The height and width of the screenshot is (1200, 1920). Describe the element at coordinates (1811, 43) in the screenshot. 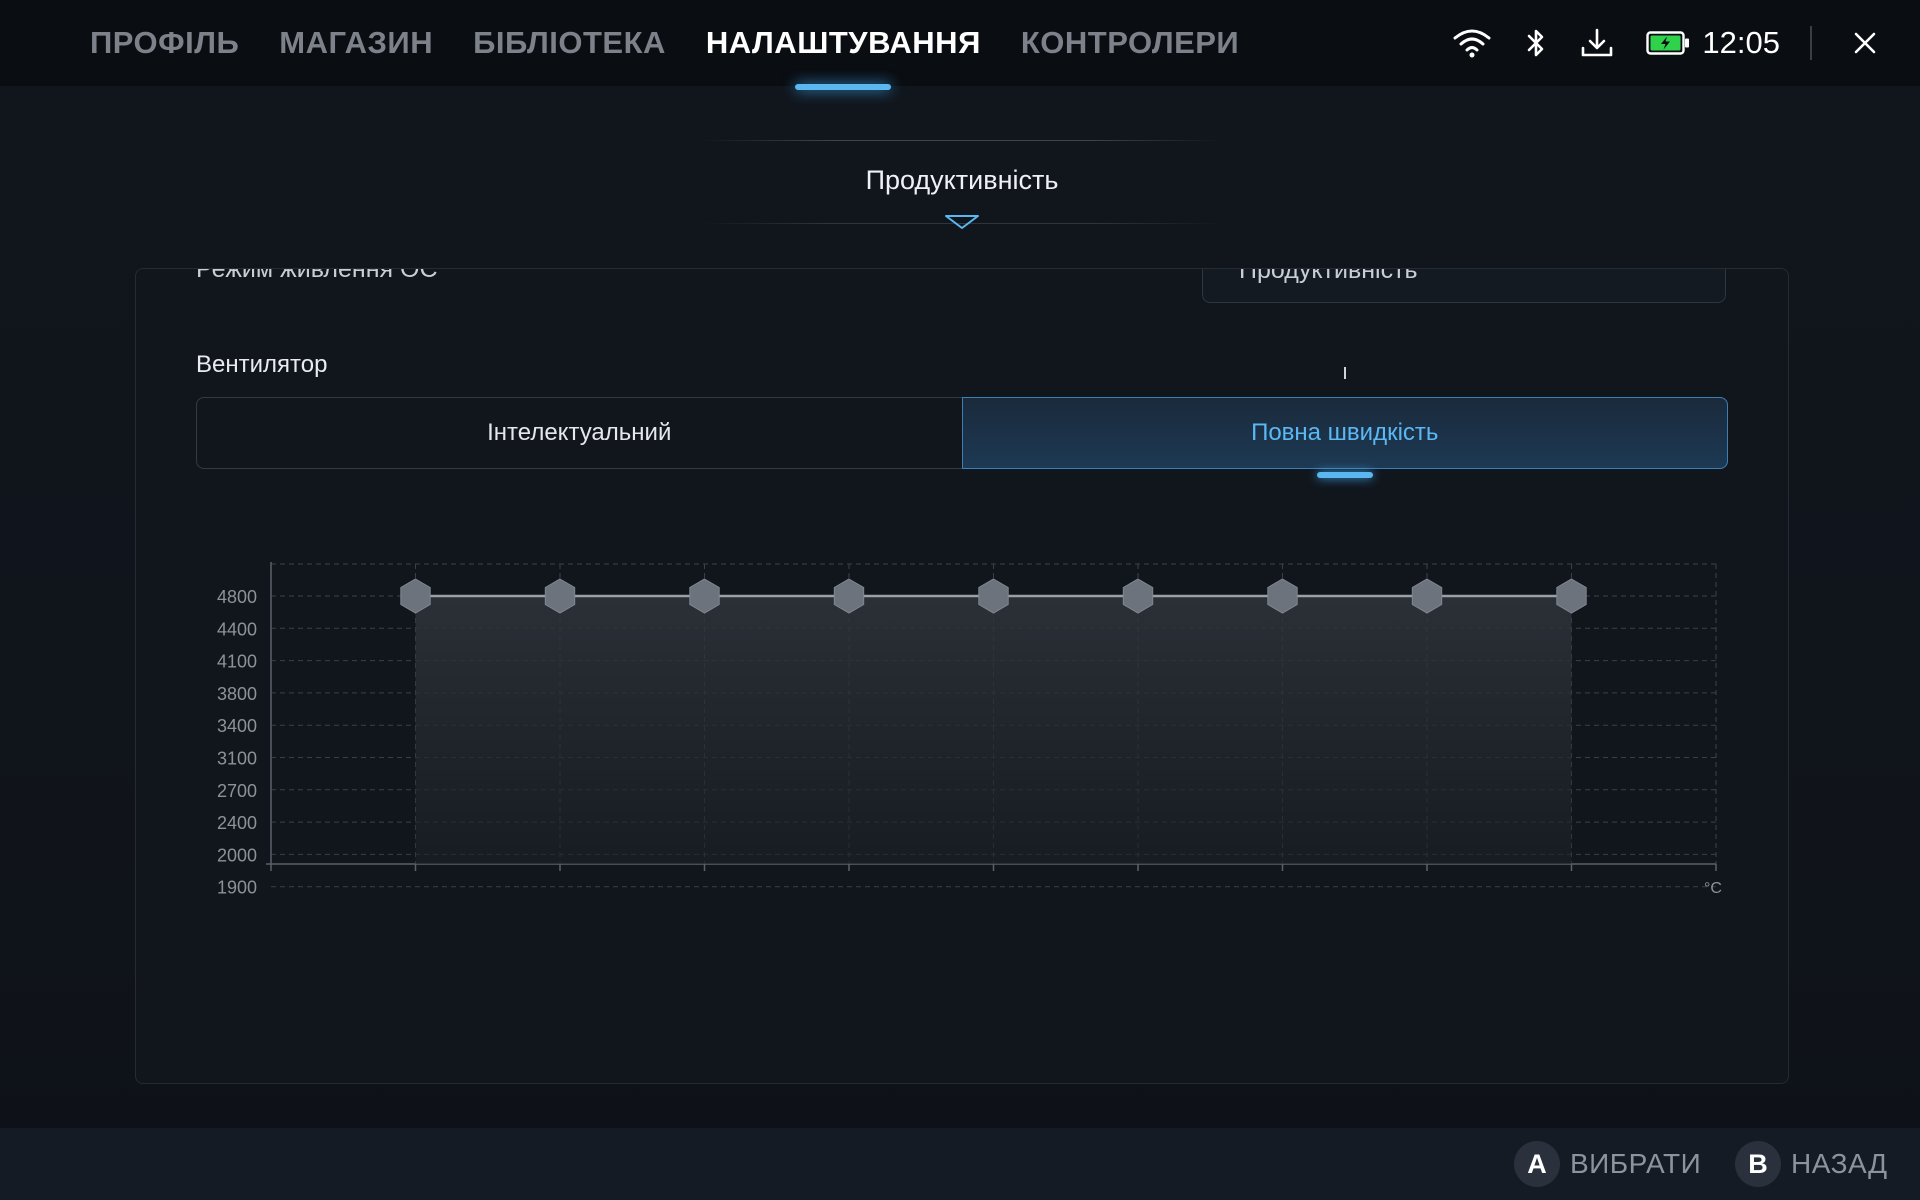

I see `status-divider` at that location.